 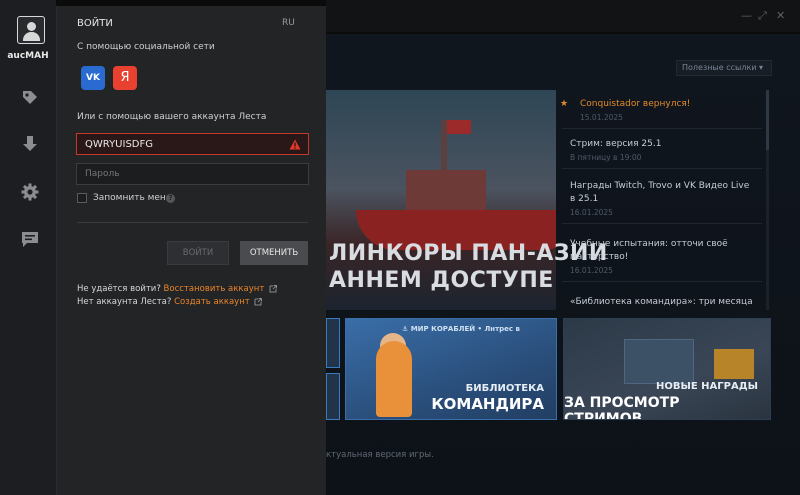 What do you see at coordinates (762, 16) in the screenshot?
I see `maximize-icon: ⤢` at bounding box center [762, 16].